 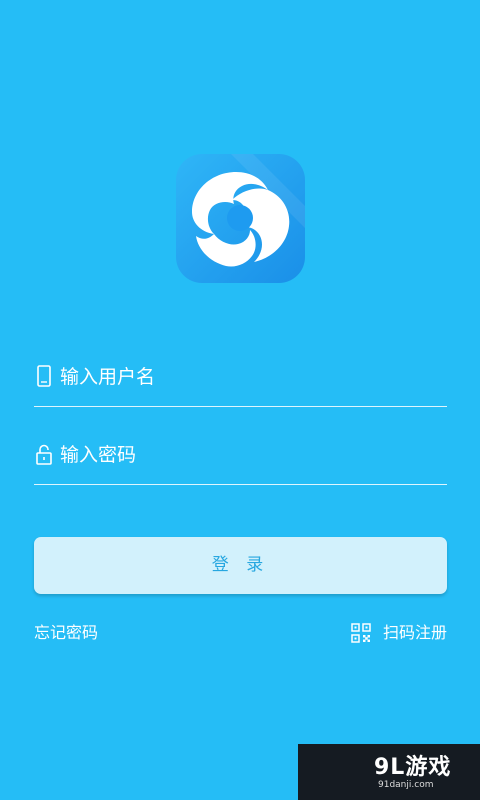 I want to click on forgot-password-link: 忘记密码, so click(x=66, y=633).